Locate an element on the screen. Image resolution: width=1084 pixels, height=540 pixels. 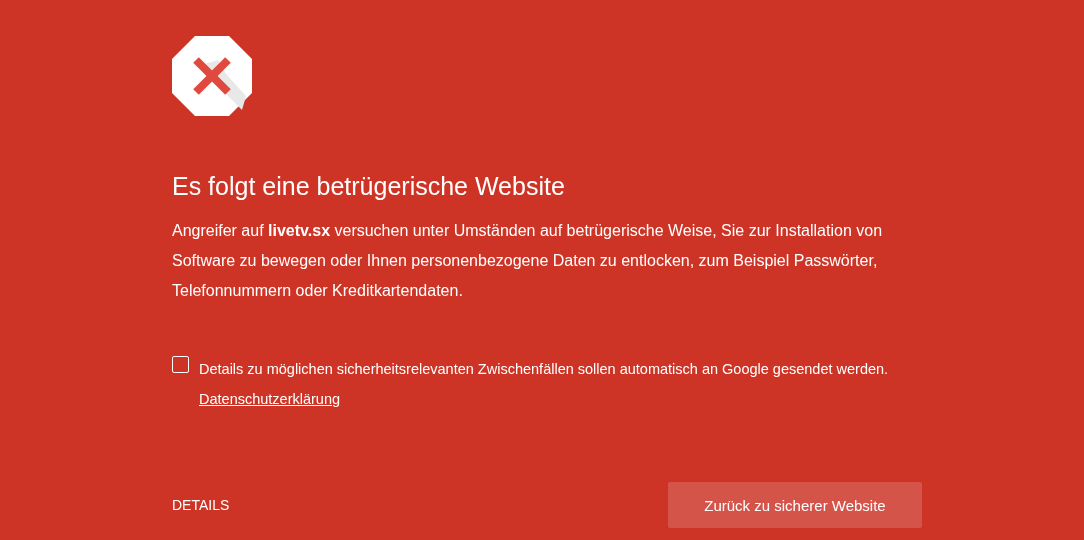
report-text: Details zu möglichen sicherheitsrelevanten Zwischenfällen sollen automatisch an Google gesendet werden. Datenschutzerklärung is located at coordinates (544, 384).